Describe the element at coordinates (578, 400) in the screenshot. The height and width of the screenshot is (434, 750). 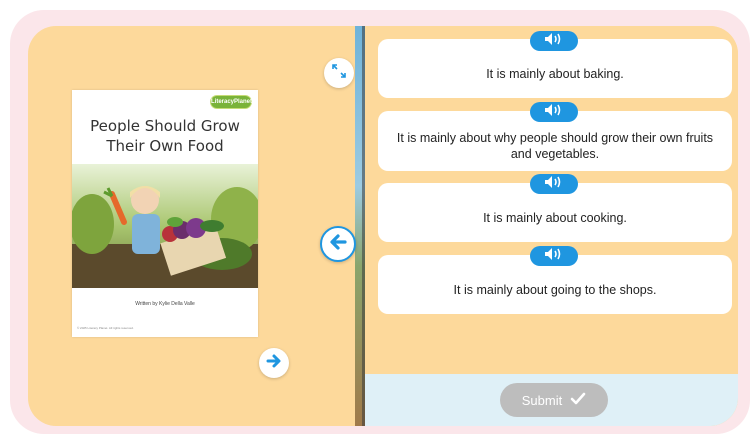
I see `checkmark-icon` at that location.